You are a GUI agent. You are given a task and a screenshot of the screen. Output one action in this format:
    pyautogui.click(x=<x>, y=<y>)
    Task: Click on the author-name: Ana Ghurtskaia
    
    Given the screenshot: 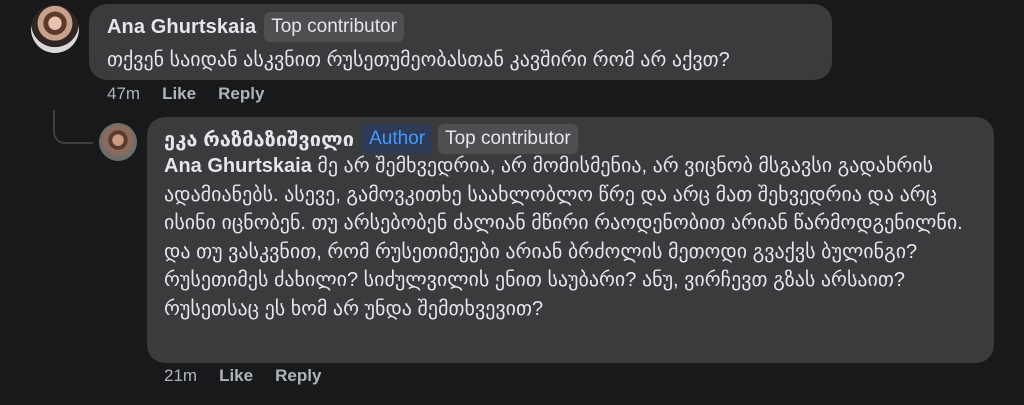 What is the action you would take?
    pyautogui.click(x=181, y=27)
    